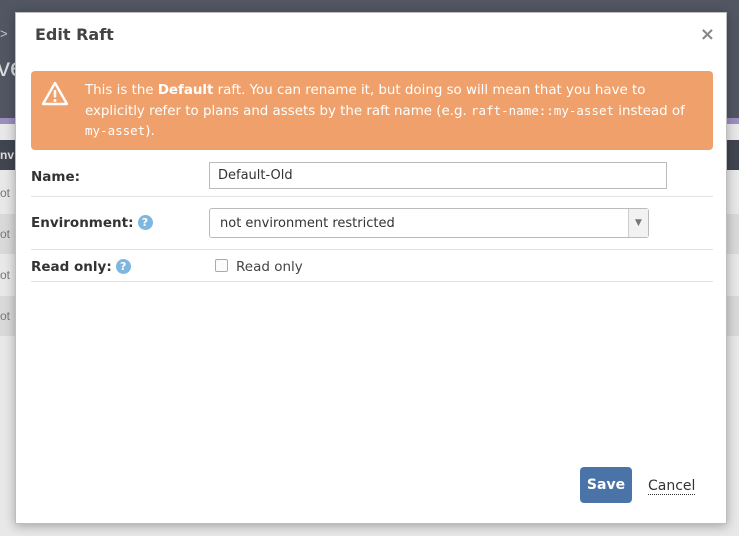 The width and height of the screenshot is (739, 536). Describe the element at coordinates (185, 90) in the screenshot. I see `alert-bold-default: Default` at that location.